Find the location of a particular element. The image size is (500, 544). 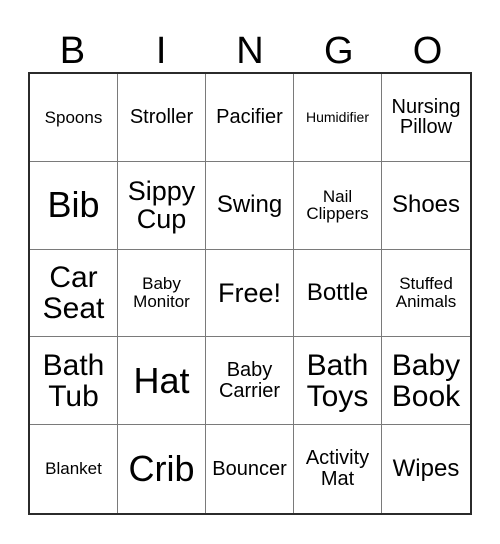

bingo-cell: Baby Monitor is located at coordinates (162, 293).